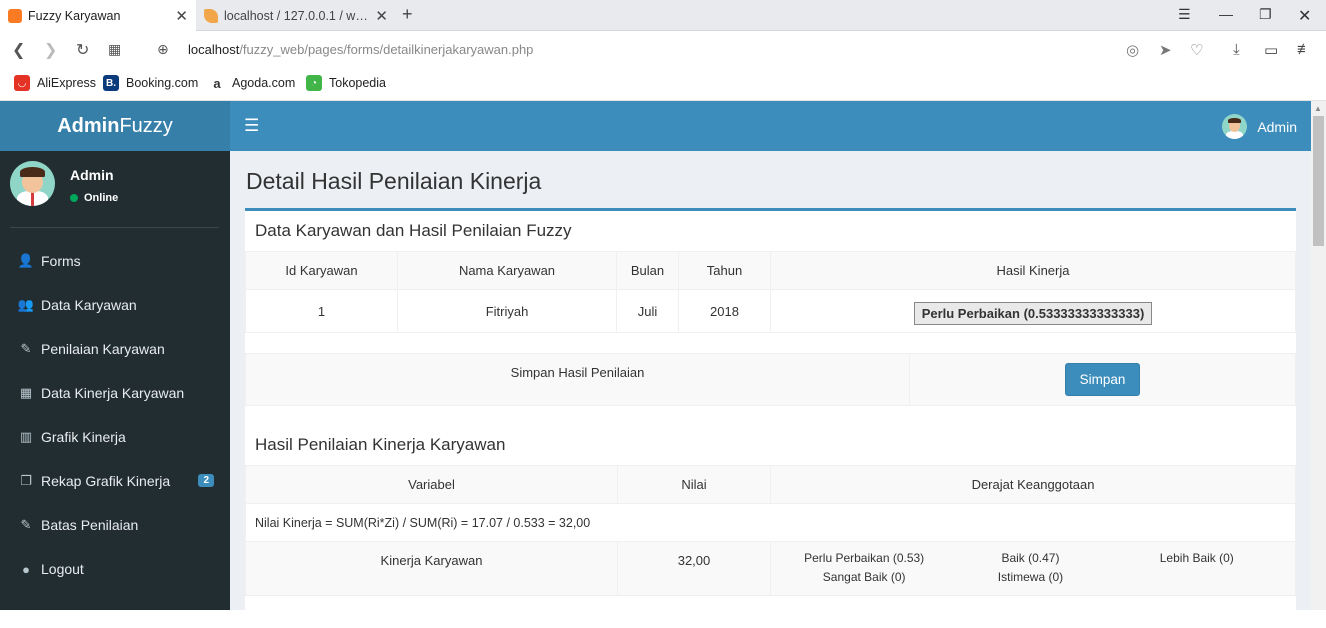 The width and height of the screenshot is (1326, 628). What do you see at coordinates (507, 270) in the screenshot?
I see `column-header: Nama Karyawan` at bounding box center [507, 270].